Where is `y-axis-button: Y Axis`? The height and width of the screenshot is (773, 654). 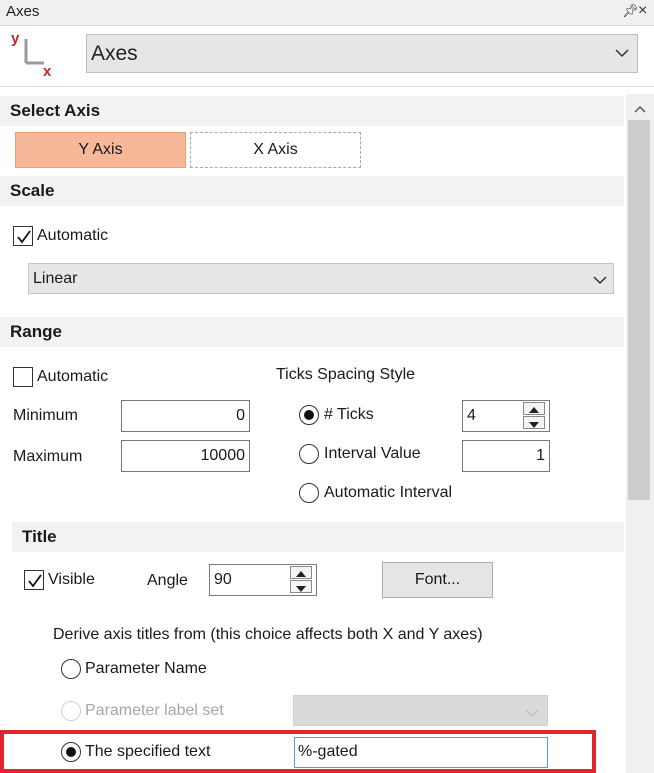
y-axis-button: Y Axis is located at coordinates (100, 150).